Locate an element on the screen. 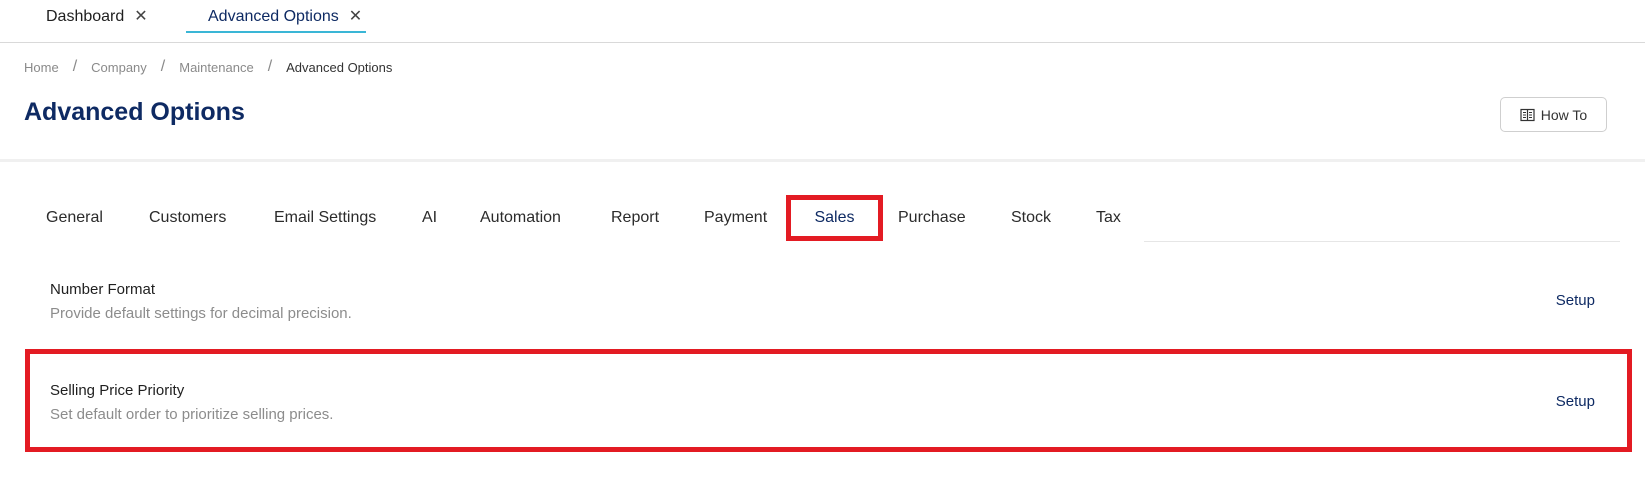 The width and height of the screenshot is (1645, 499). selling-price-priority-setup-link: Setup is located at coordinates (1575, 401).